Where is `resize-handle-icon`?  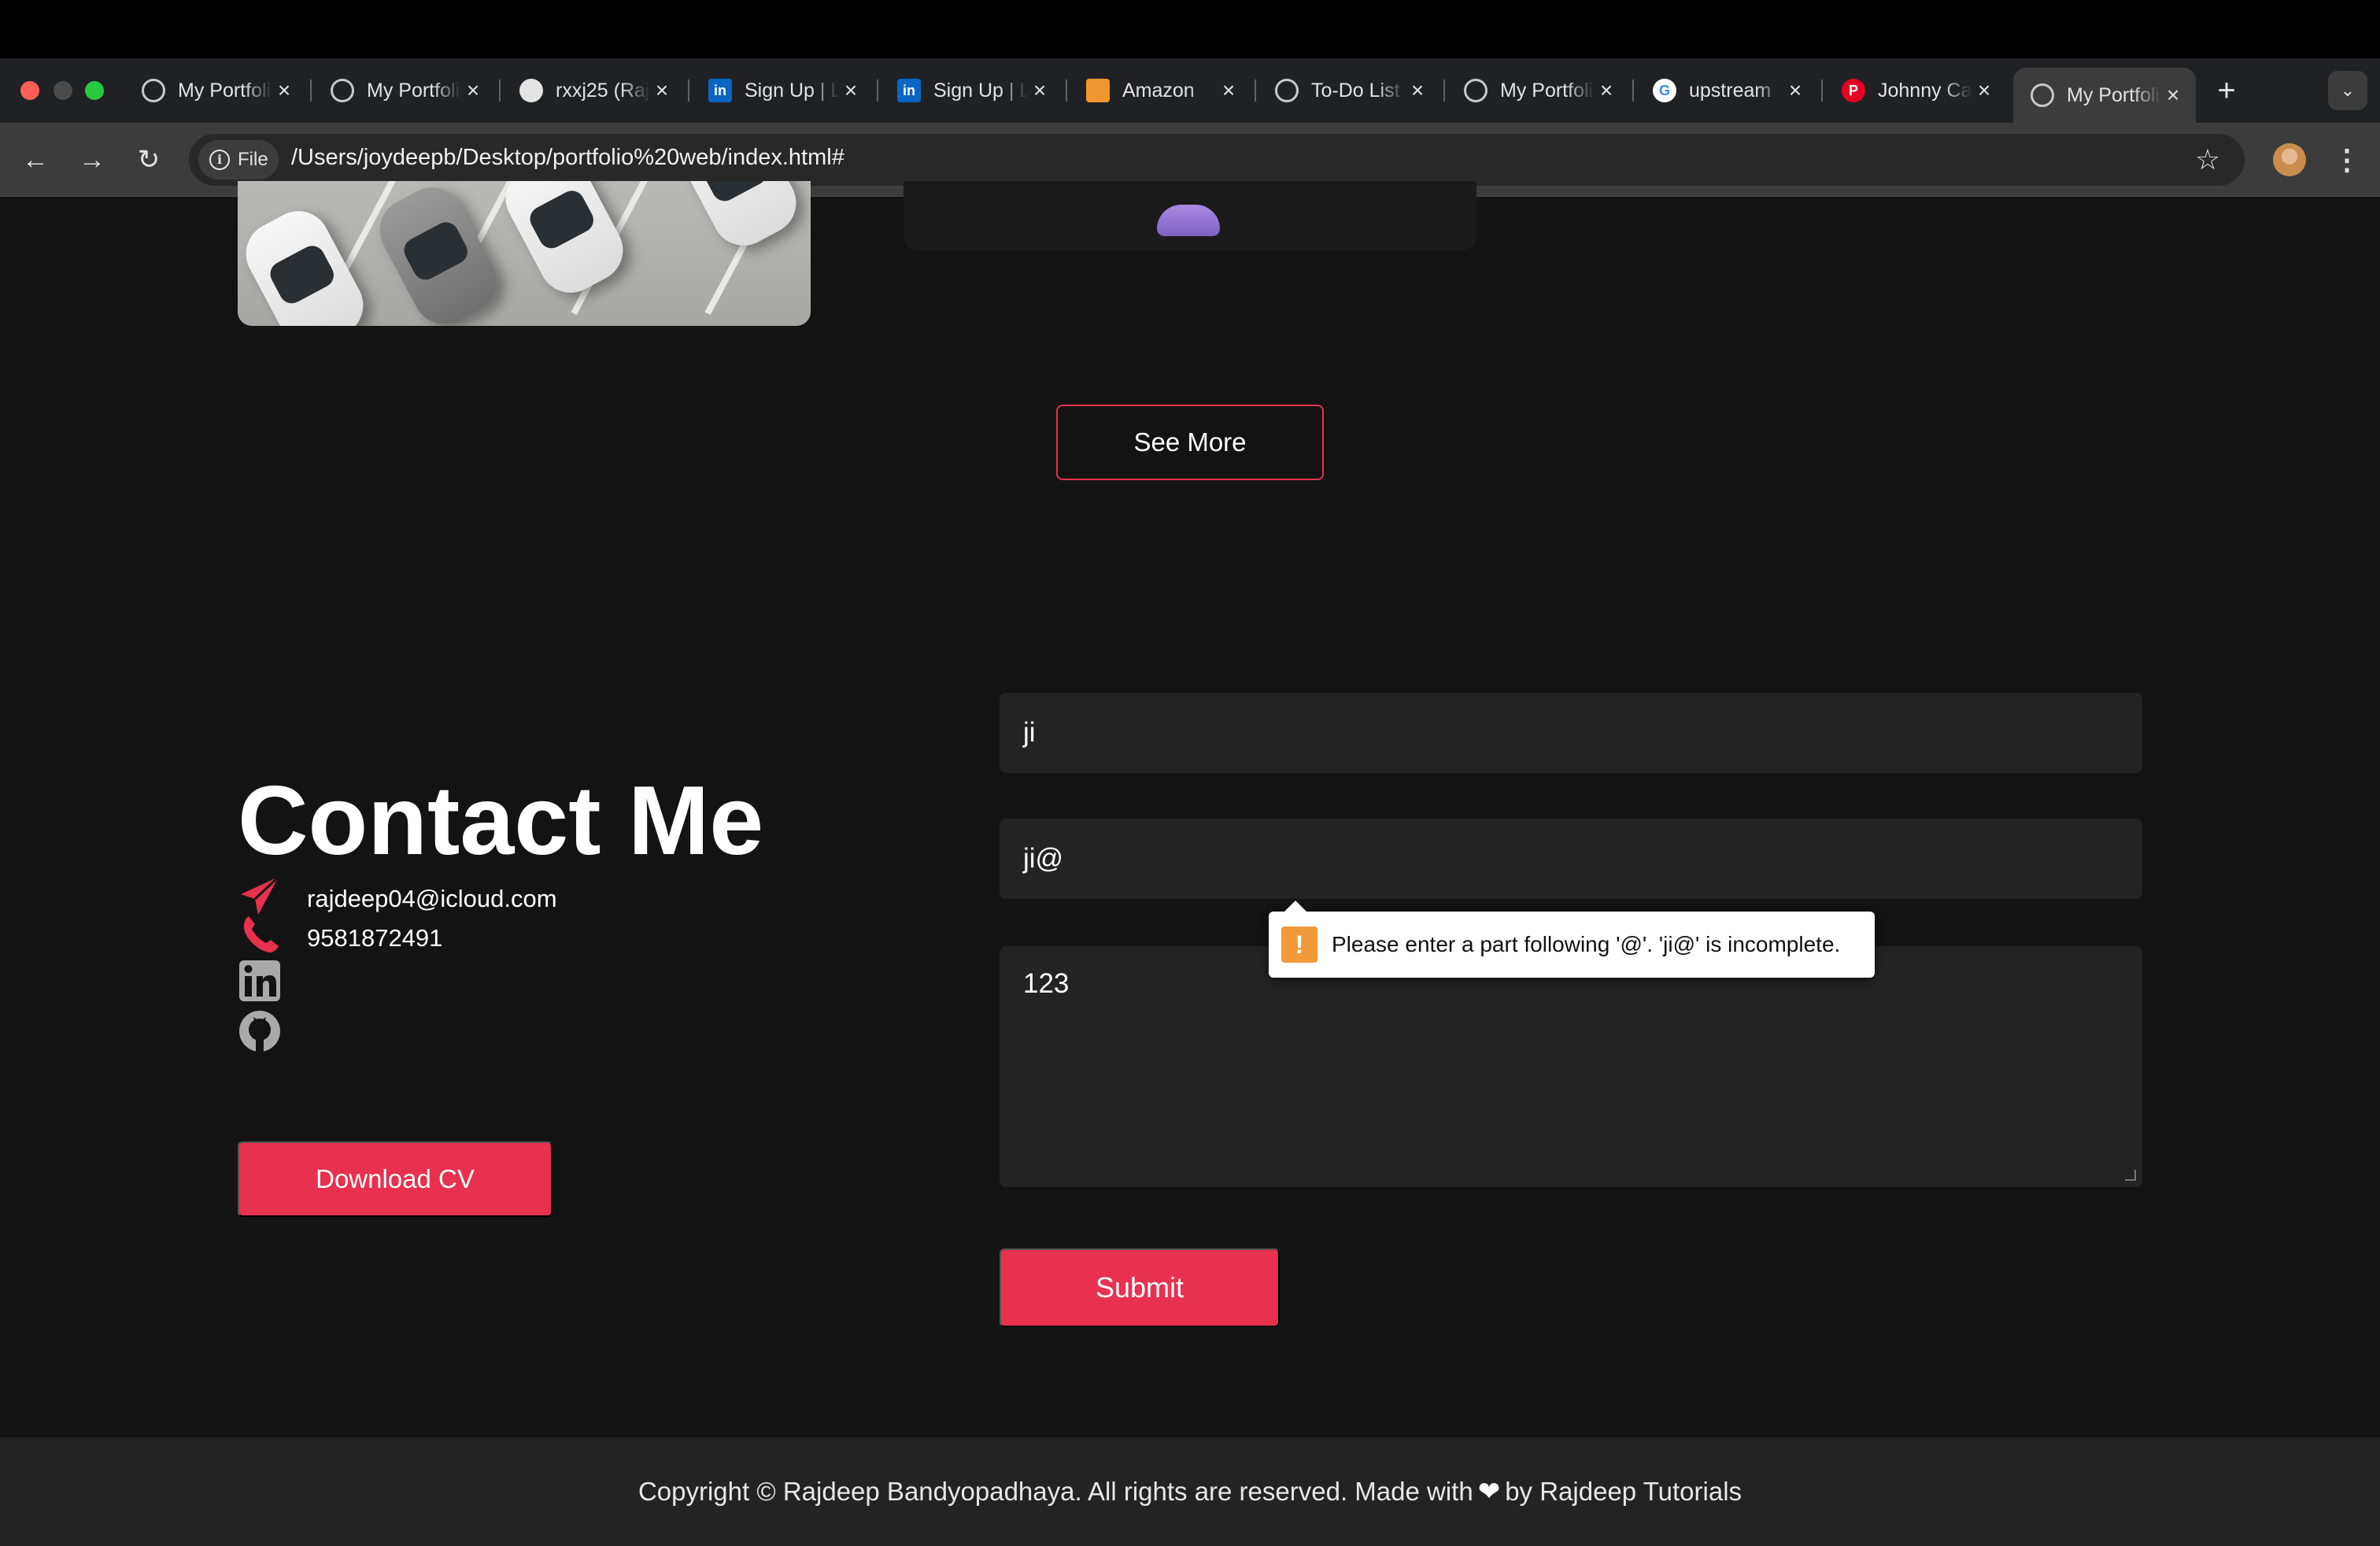 resize-handle-icon is located at coordinates (2130, 1175).